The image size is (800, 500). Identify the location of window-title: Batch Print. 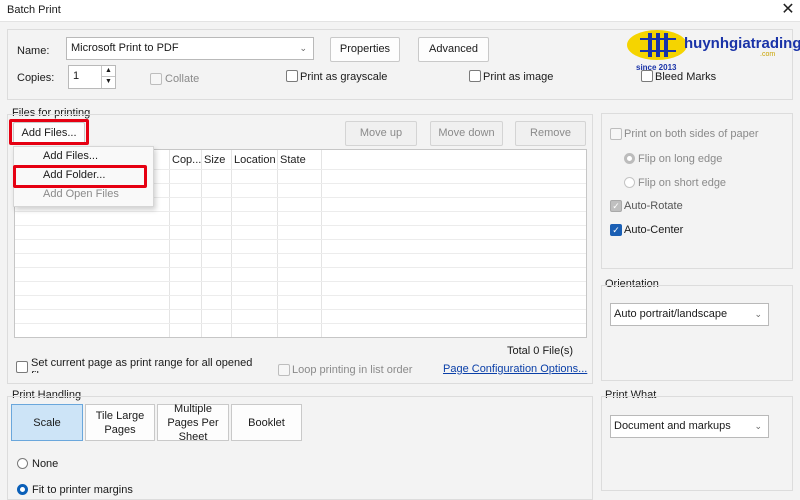
(34, 10).